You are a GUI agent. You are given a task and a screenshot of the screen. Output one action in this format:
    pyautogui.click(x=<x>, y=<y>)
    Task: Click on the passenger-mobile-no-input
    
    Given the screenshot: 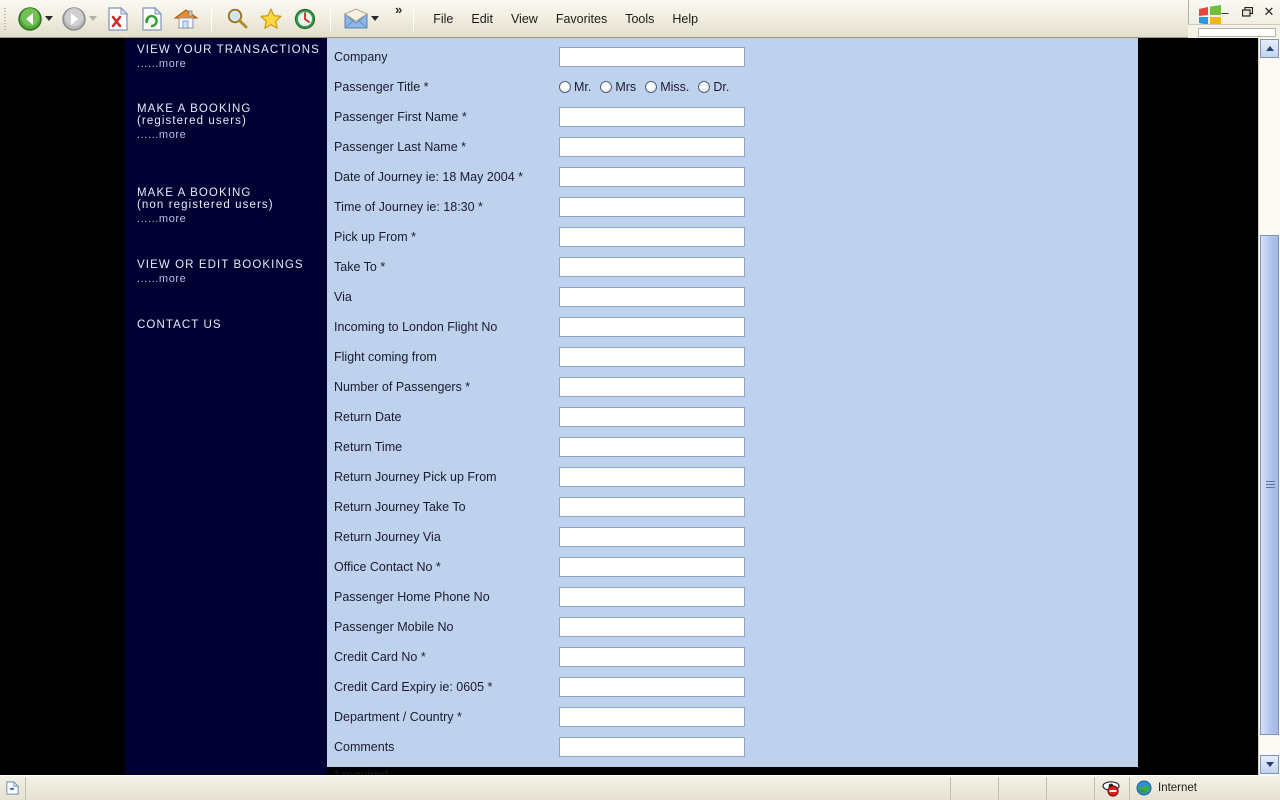 What is the action you would take?
    pyautogui.click(x=652, y=627)
    